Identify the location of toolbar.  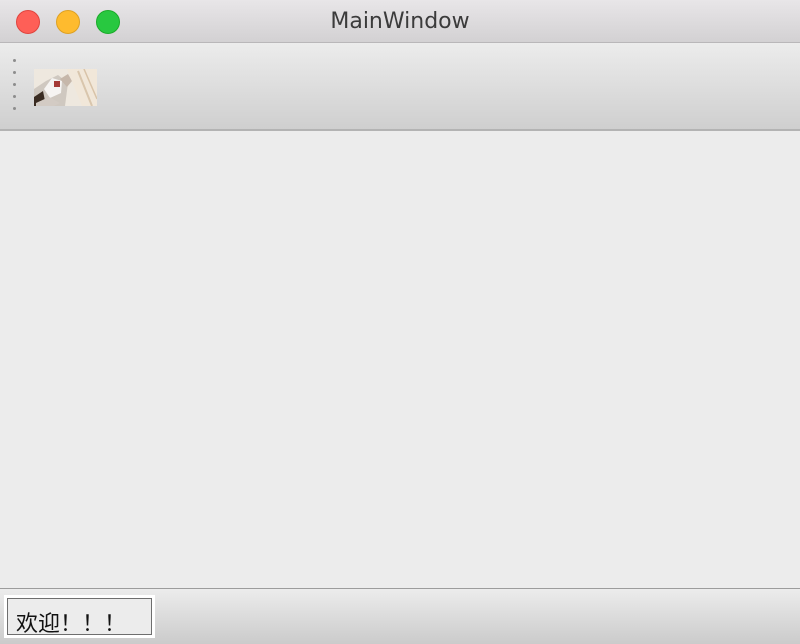
(400, 87).